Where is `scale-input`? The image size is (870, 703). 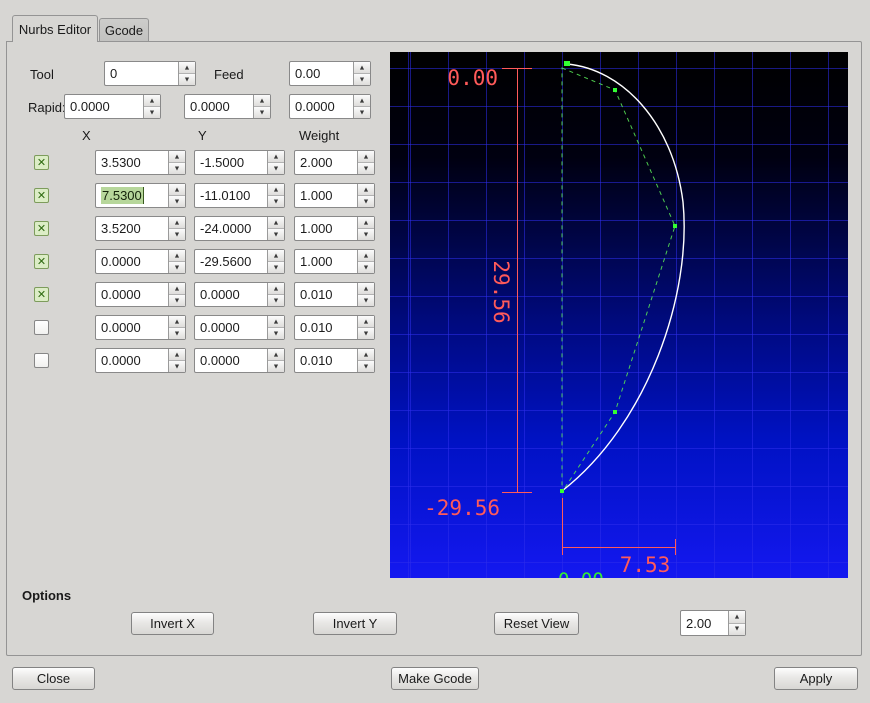 scale-input is located at coordinates (704, 623).